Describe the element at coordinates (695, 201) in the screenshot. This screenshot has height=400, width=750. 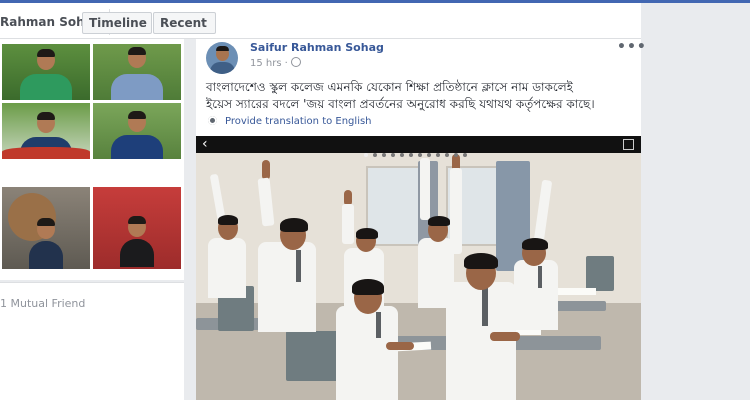
I see `right-sidebar` at that location.